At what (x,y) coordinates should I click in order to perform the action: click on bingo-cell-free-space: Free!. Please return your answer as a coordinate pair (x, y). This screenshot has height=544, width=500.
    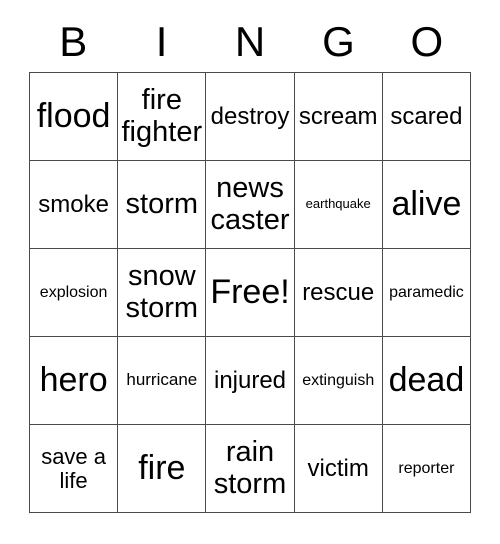
    Looking at the image, I should click on (250, 293).